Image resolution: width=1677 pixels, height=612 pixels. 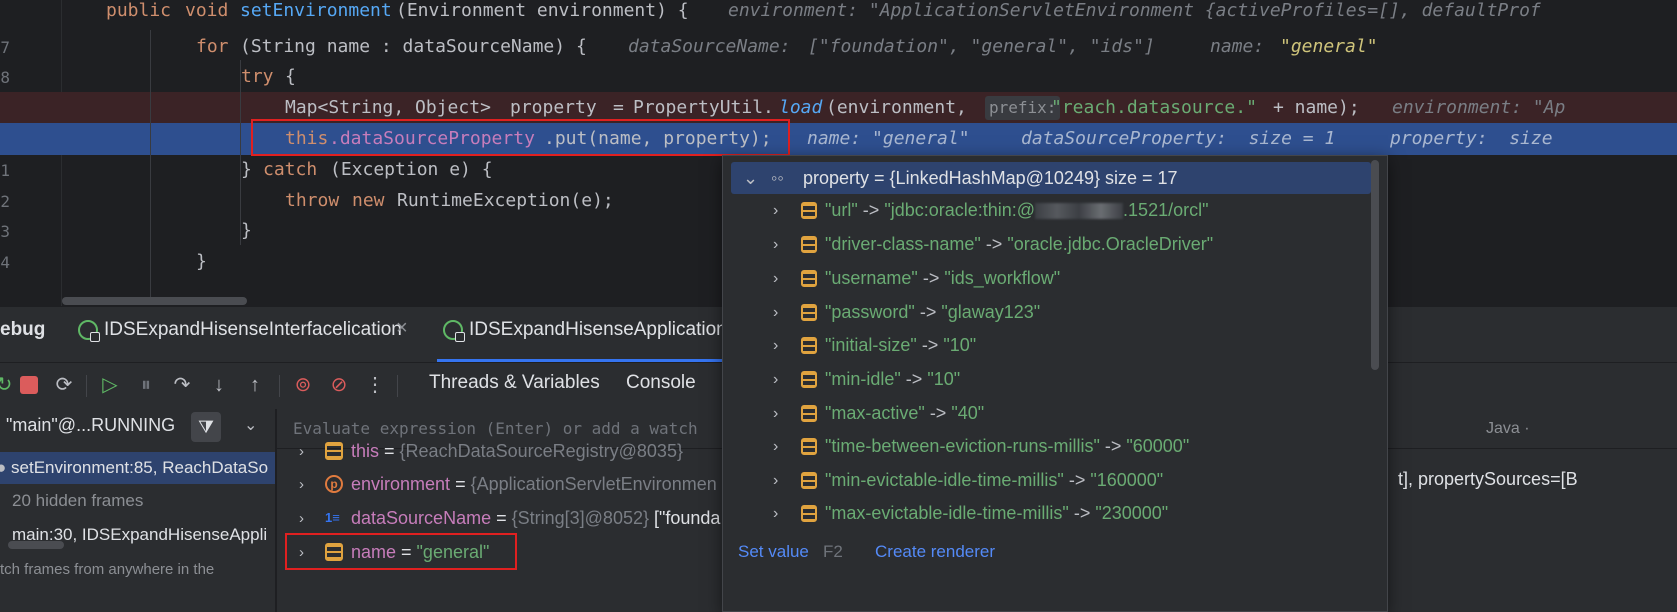 I want to click on inline-debug-value: "general", so click(x=1329, y=46).